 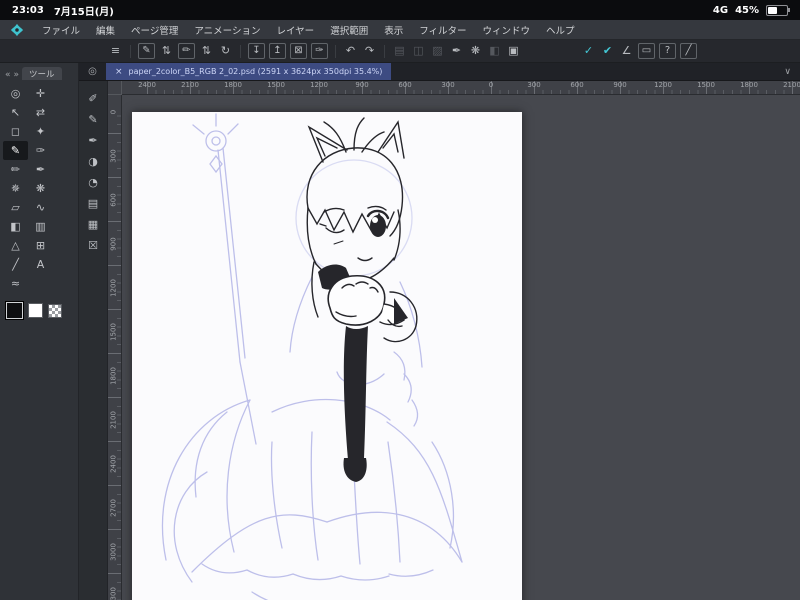 What do you see at coordinates (15, 150) in the screenshot?
I see `pen-tool-icon: ✎` at bounding box center [15, 150].